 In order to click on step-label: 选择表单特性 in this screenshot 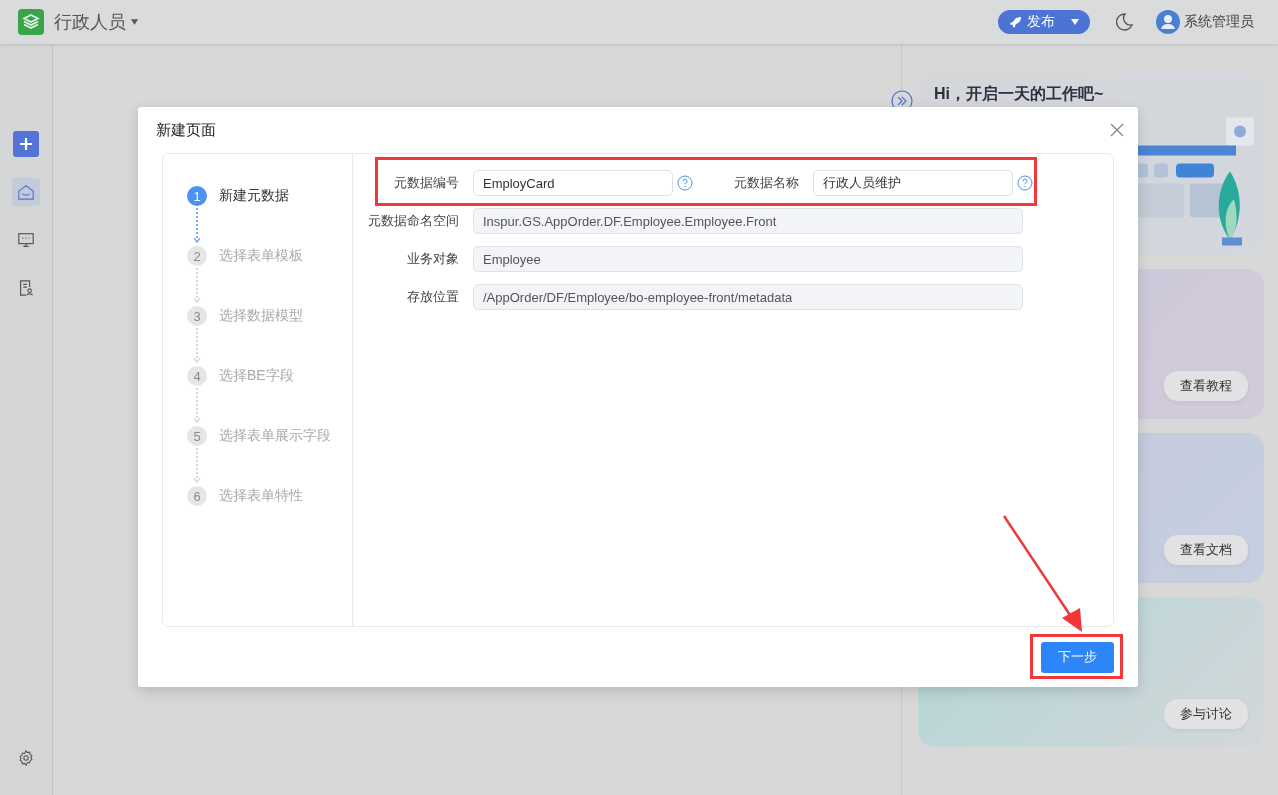, I will do `click(261, 496)`.